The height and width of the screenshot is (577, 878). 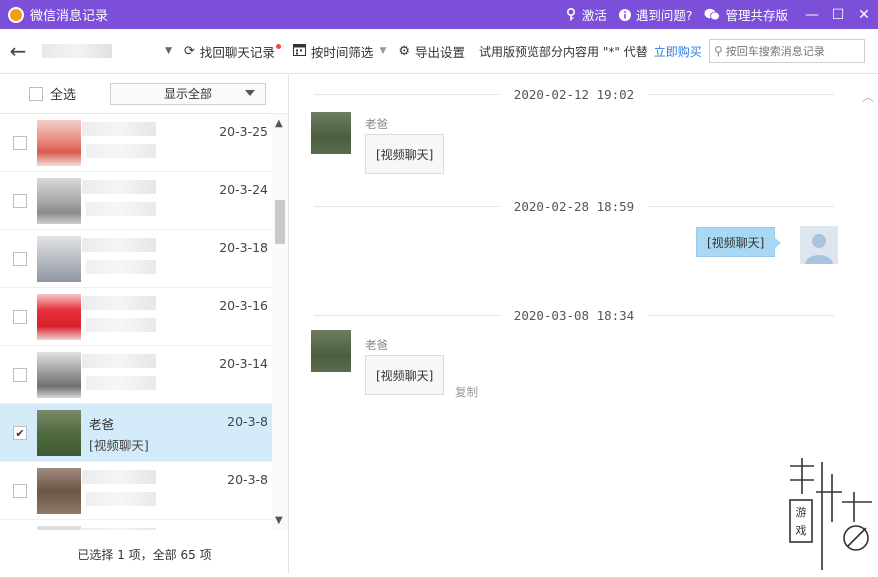 What do you see at coordinates (279, 520) in the screenshot?
I see `scroll-down-icon: ▼` at bounding box center [279, 520].